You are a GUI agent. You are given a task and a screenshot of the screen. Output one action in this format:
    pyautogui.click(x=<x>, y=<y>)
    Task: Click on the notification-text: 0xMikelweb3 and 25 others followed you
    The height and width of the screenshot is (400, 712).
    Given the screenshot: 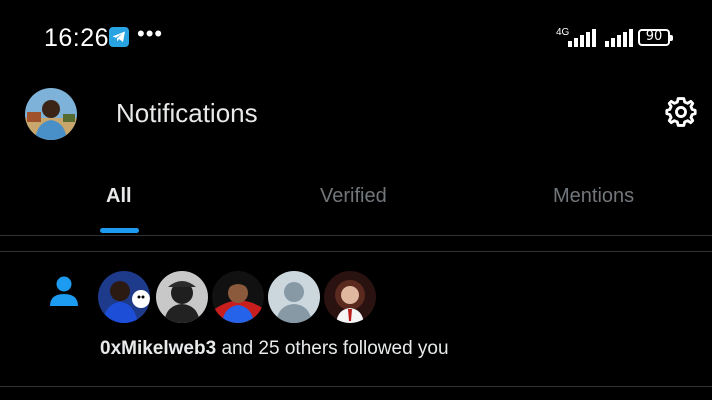 What is the action you would take?
    pyautogui.click(x=274, y=349)
    